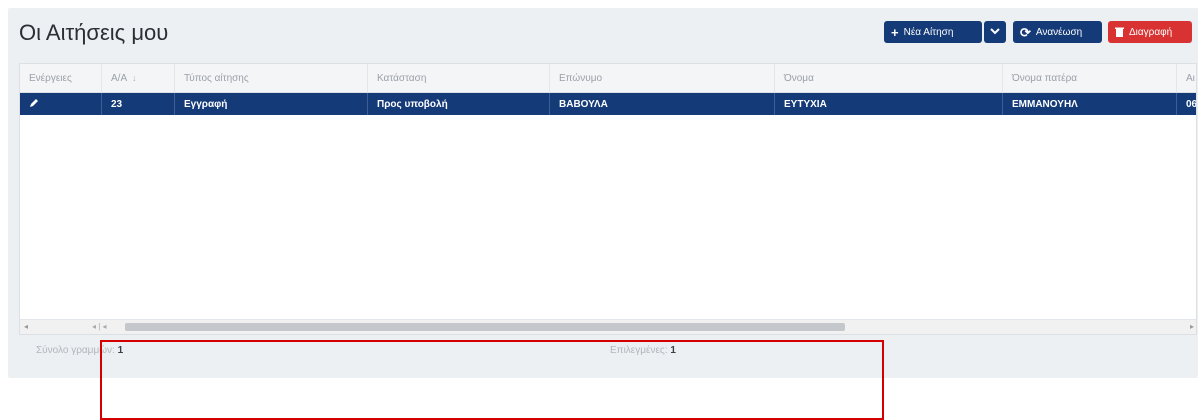 This screenshot has height=420, width=1204. I want to click on plus-icon: +, so click(895, 32).